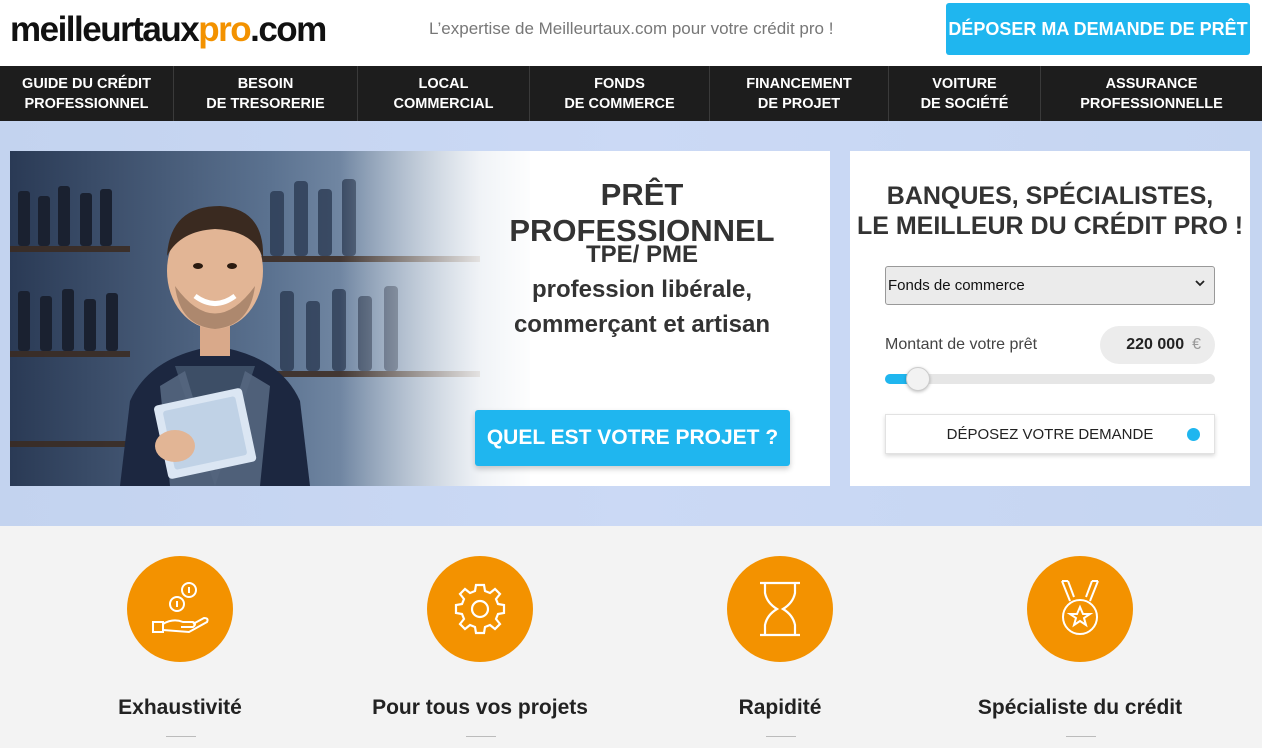 This screenshot has width=1262, height=748. What do you see at coordinates (1196, 344) in the screenshot?
I see `currency-symbol: €` at bounding box center [1196, 344].